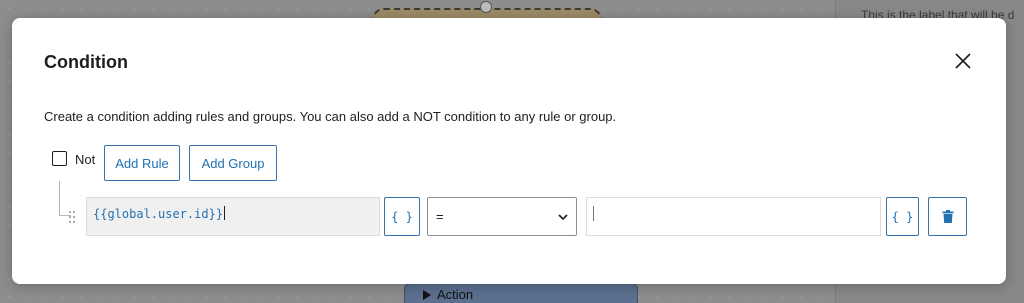 Image resolution: width=1024 pixels, height=303 pixels. I want to click on background-node-connector, so click(486, 7).